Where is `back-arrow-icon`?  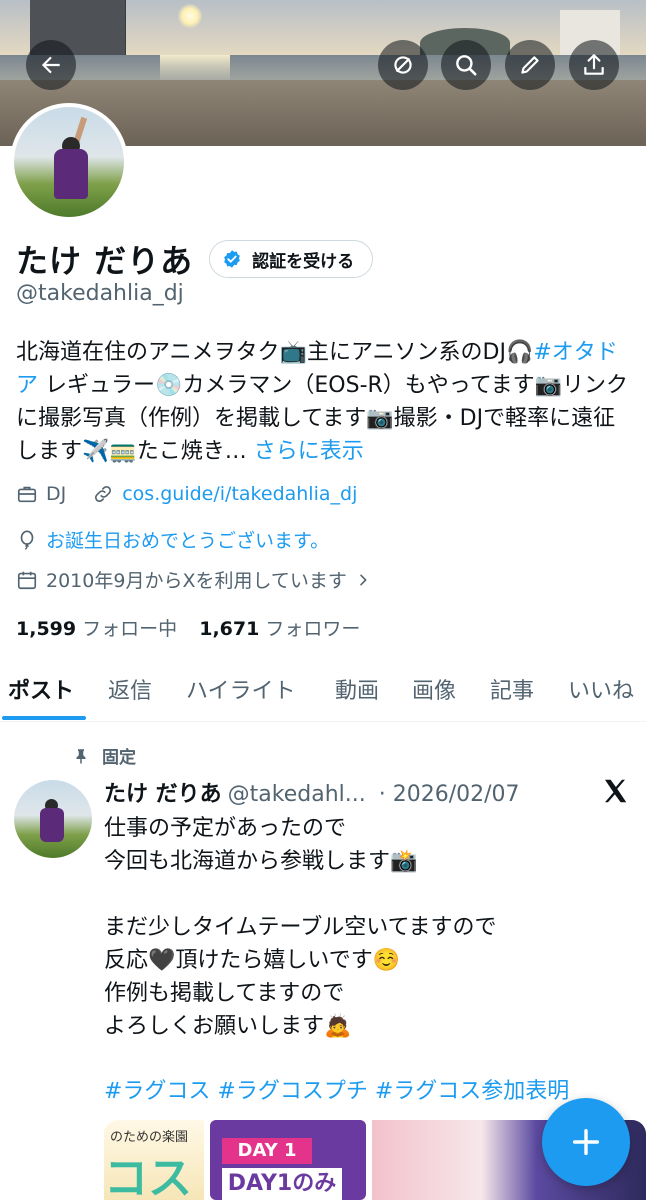 back-arrow-icon is located at coordinates (50, 65).